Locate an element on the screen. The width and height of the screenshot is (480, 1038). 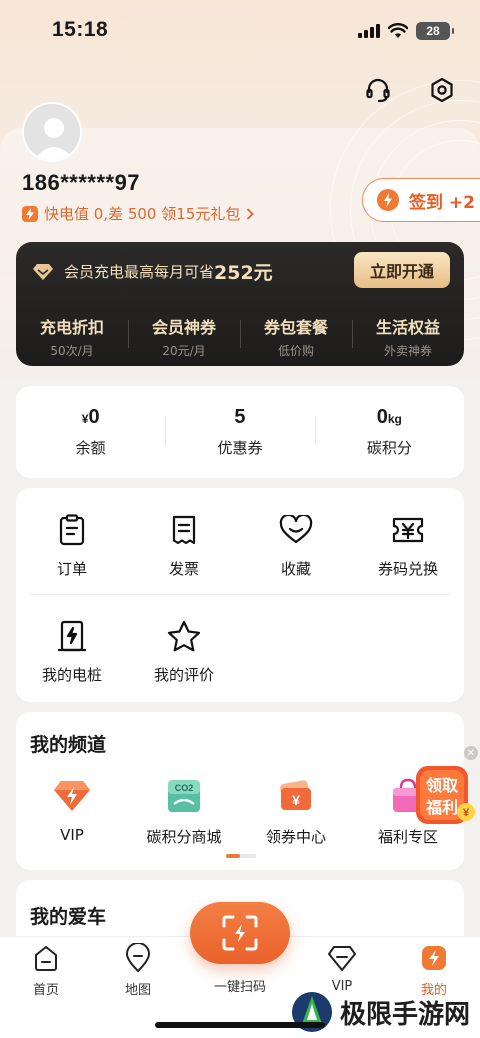
vip-benefits: 充电折扣 50次/月 会员神券 20元/月 券包套餐 低价购 生活权益 外卖神券 is located at coordinates (240, 336).